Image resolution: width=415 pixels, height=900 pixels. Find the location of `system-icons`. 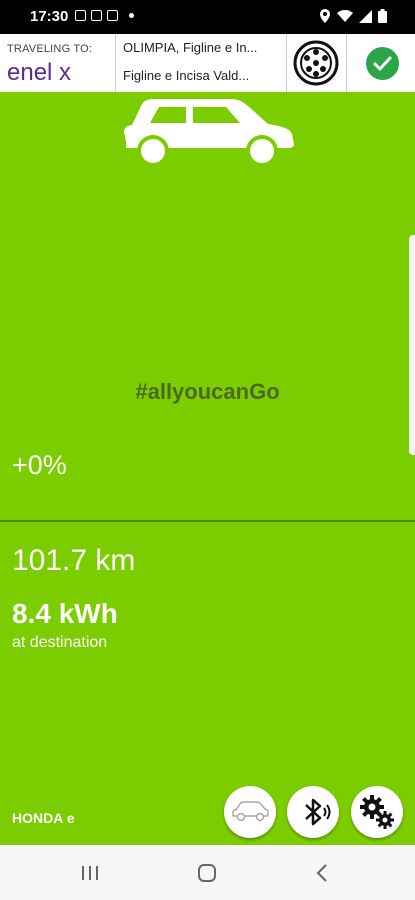

system-icons is located at coordinates (353, 16).